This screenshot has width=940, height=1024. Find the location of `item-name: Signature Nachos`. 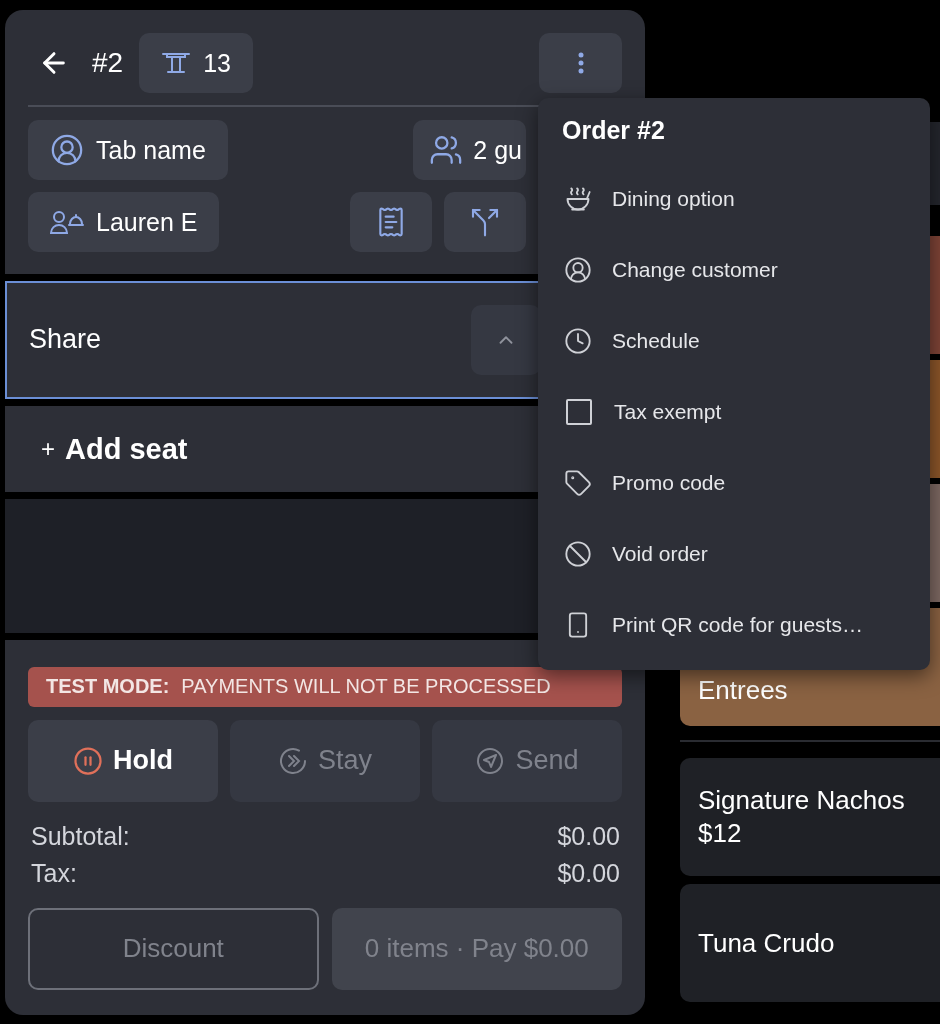

item-name: Signature Nachos is located at coordinates (802, 800).